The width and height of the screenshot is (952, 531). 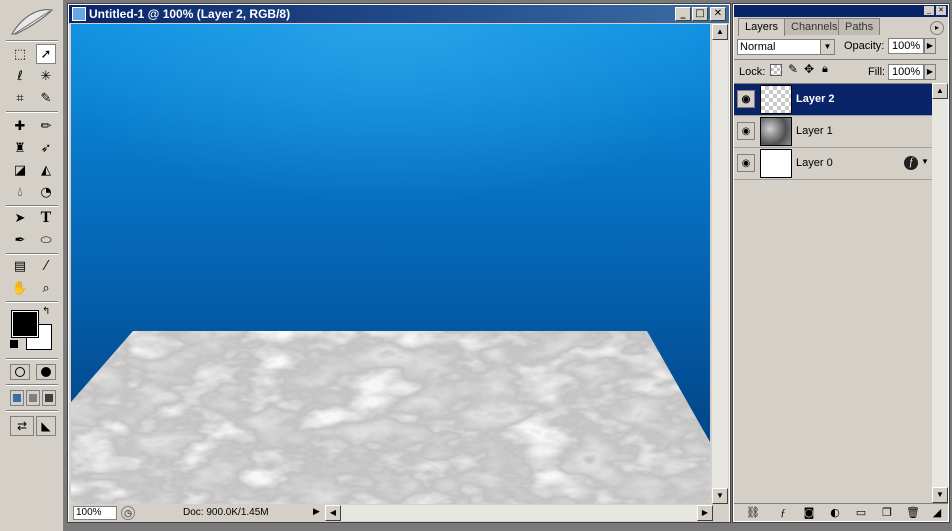 I want to click on default-colors-icon, so click(x=14, y=344).